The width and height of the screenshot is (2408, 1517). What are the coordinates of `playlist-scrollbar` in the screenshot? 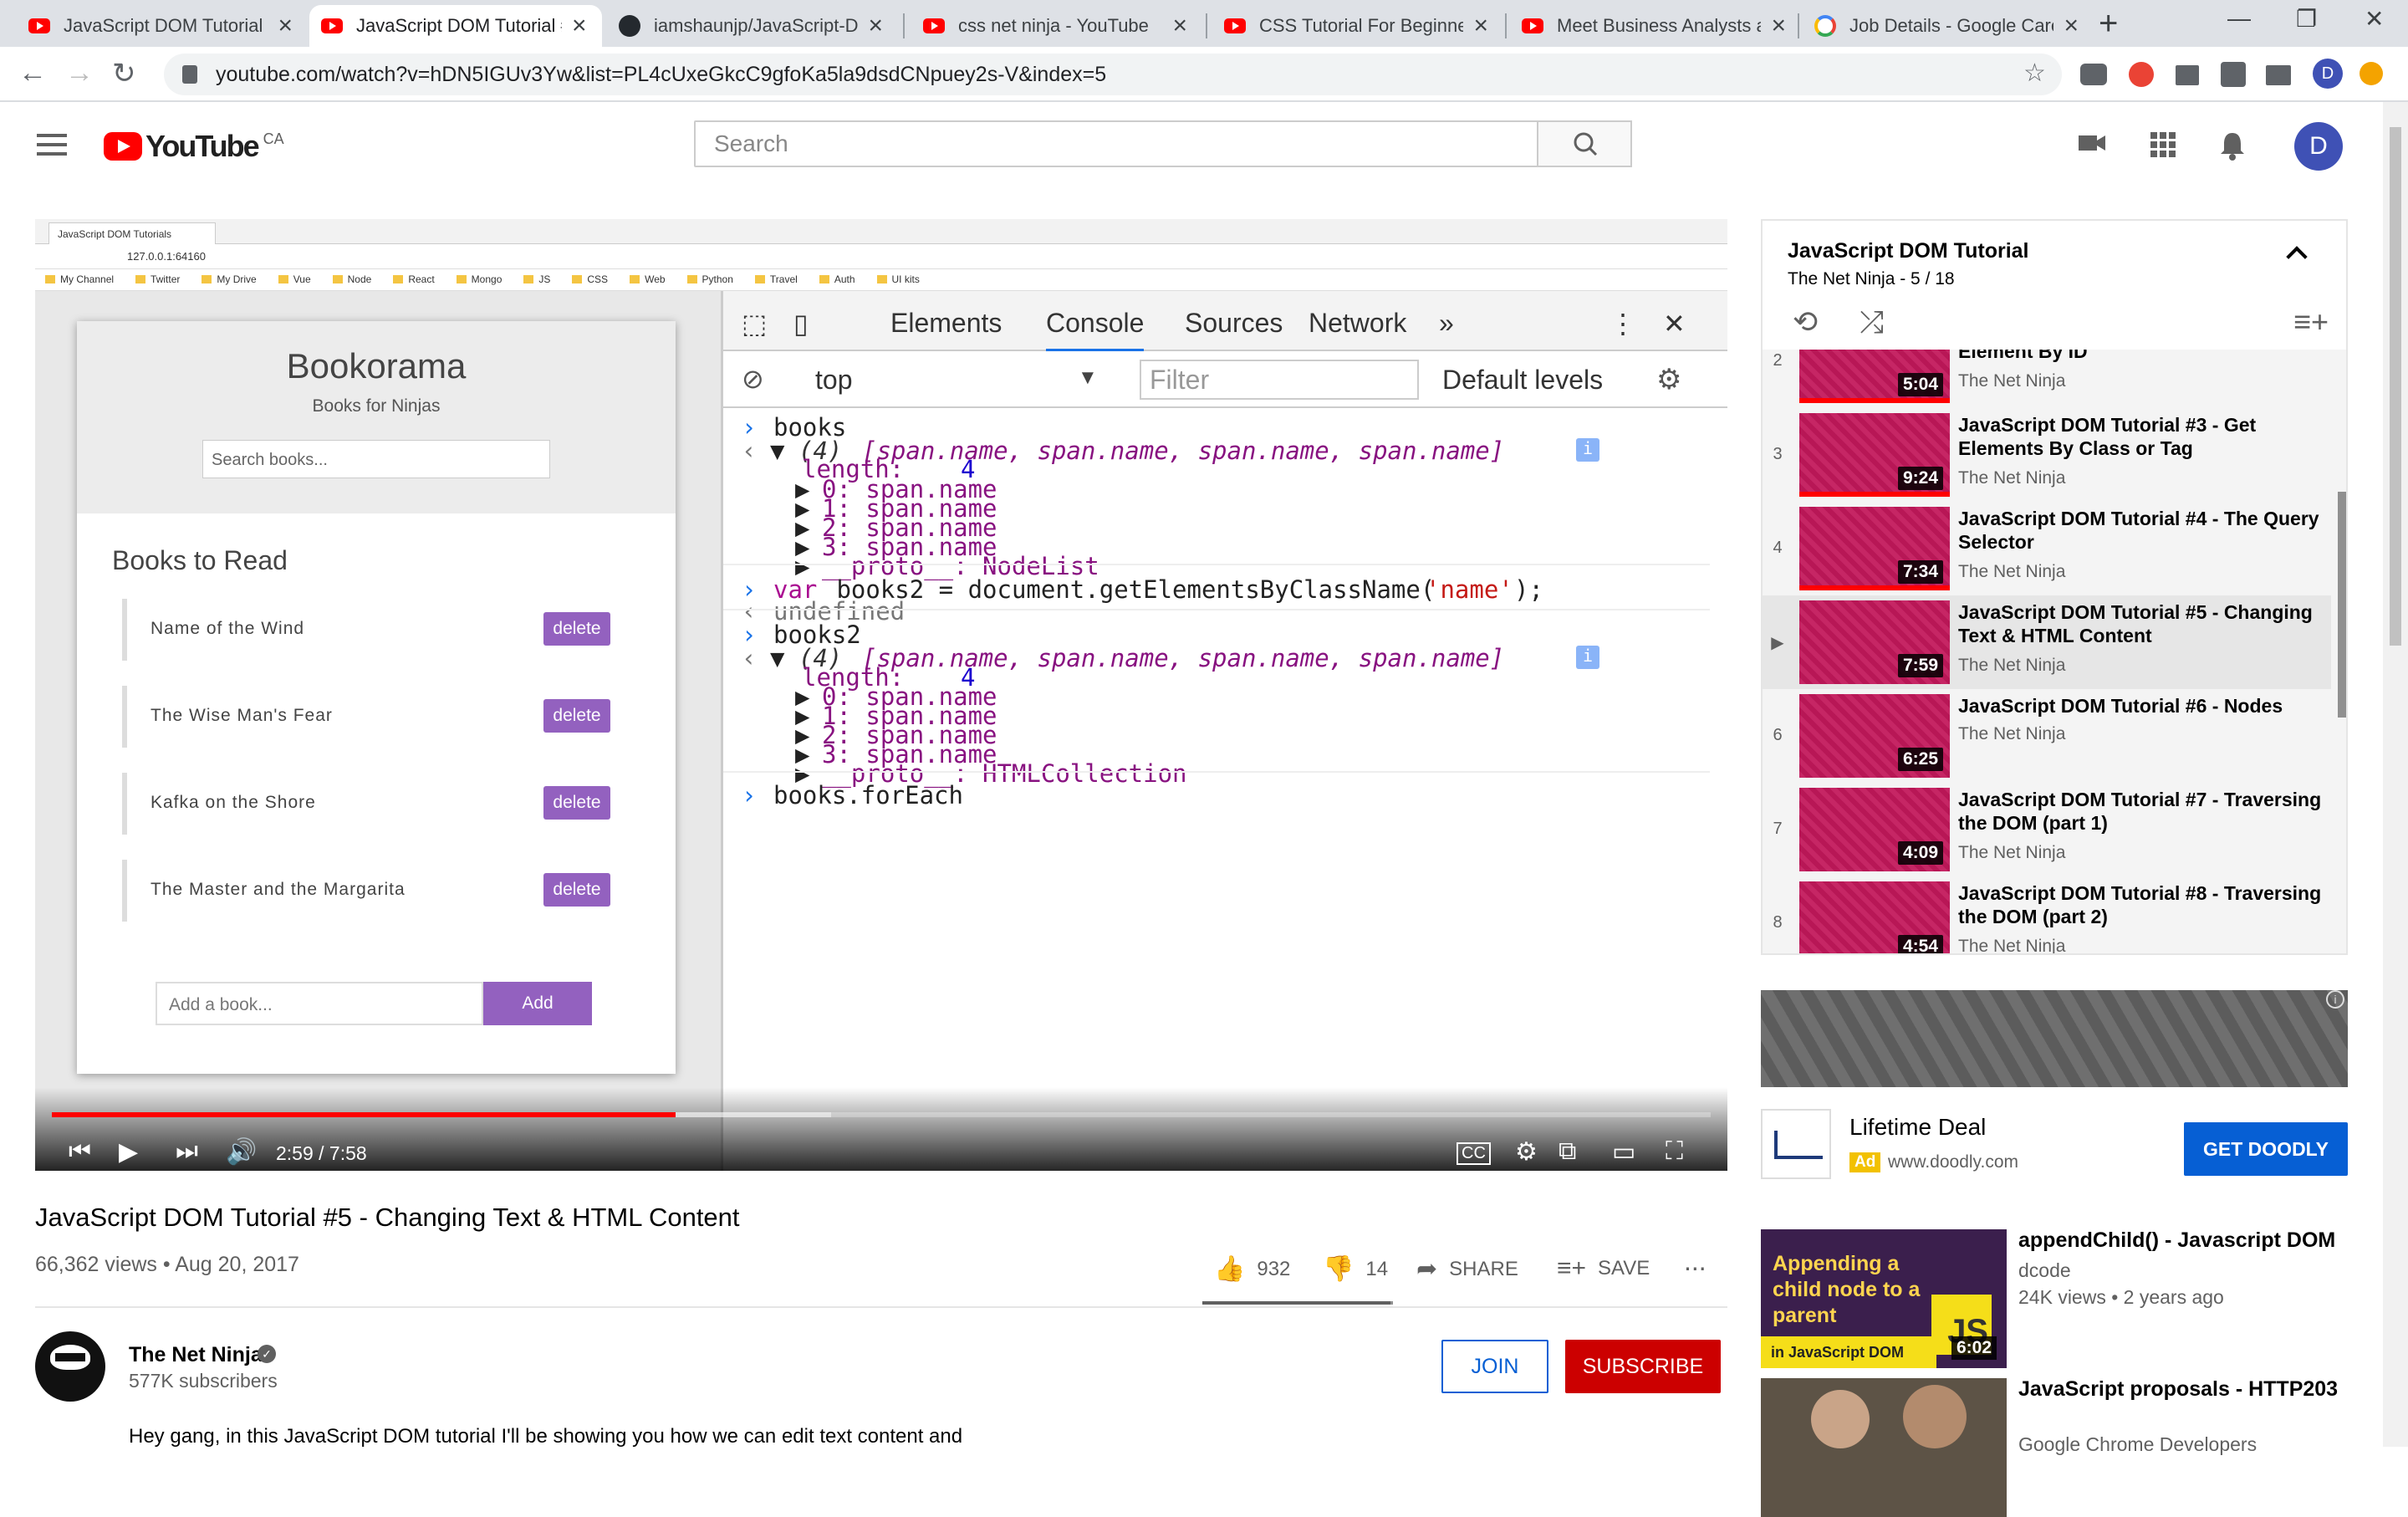 It's located at (2342, 605).